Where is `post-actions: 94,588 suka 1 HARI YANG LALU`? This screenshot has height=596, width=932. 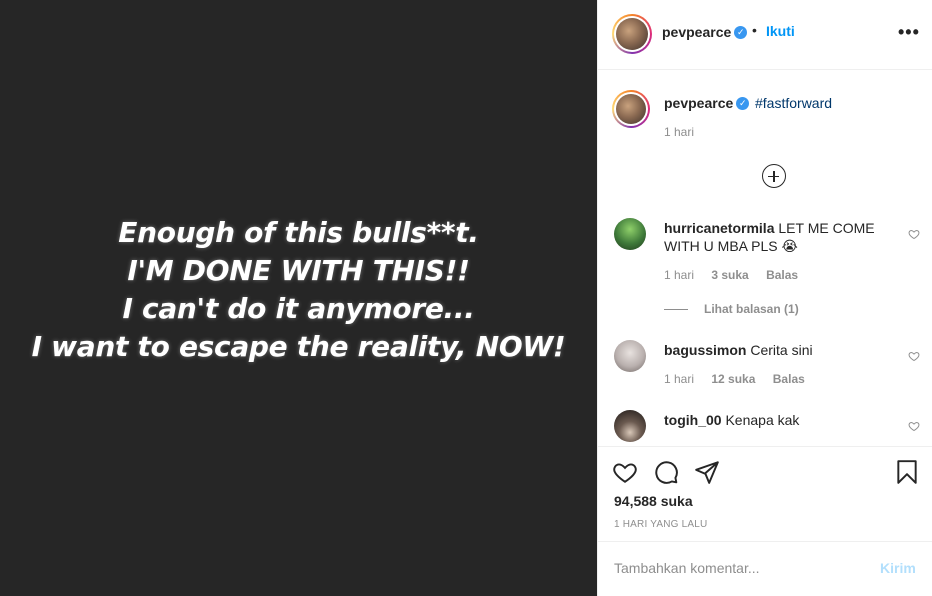 post-actions: 94,588 suka 1 HARI YANG LALU is located at coordinates (765, 493).